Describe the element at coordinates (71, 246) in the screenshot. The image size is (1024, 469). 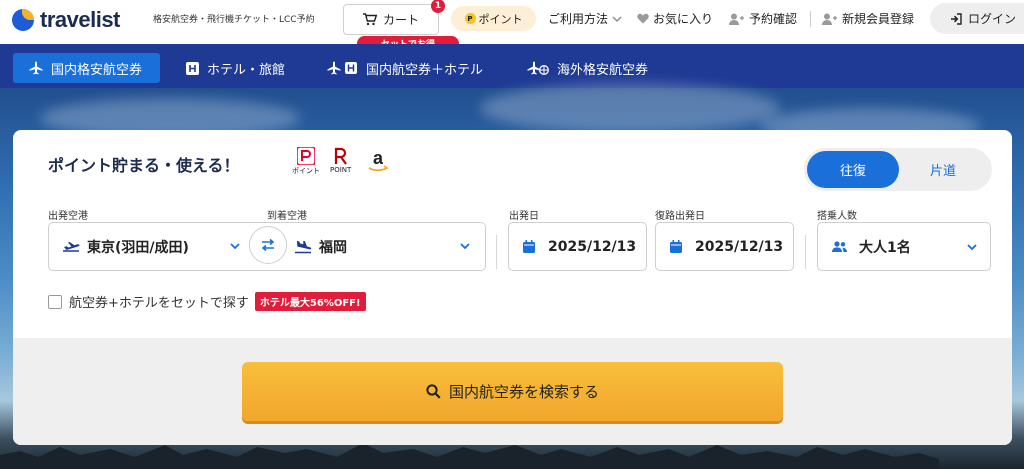
I see `takeoff-icon` at that location.